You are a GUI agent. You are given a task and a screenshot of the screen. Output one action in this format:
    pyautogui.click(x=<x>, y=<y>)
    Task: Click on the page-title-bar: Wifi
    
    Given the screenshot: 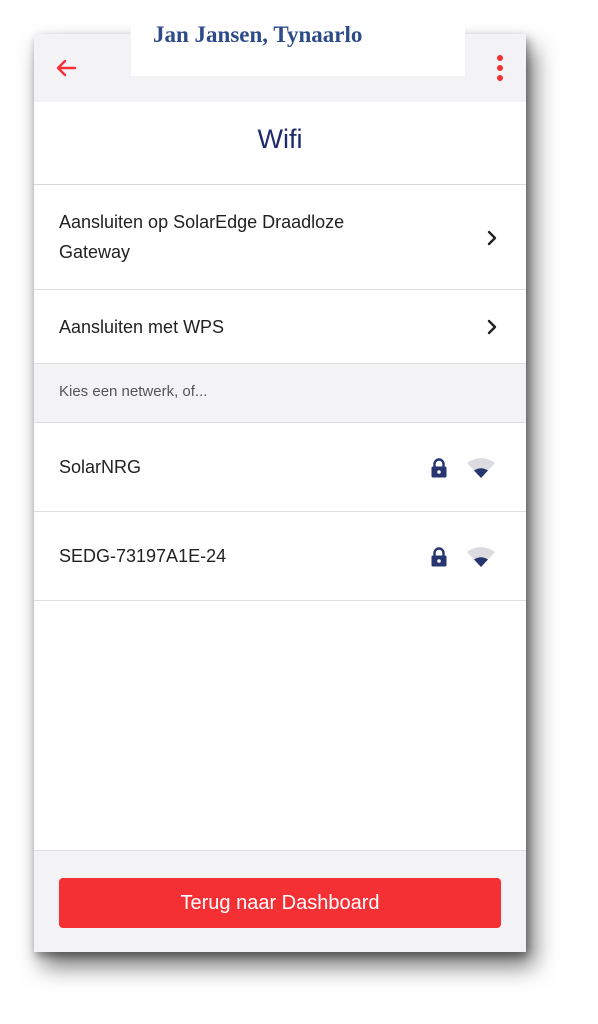 What is the action you would take?
    pyautogui.click(x=280, y=143)
    